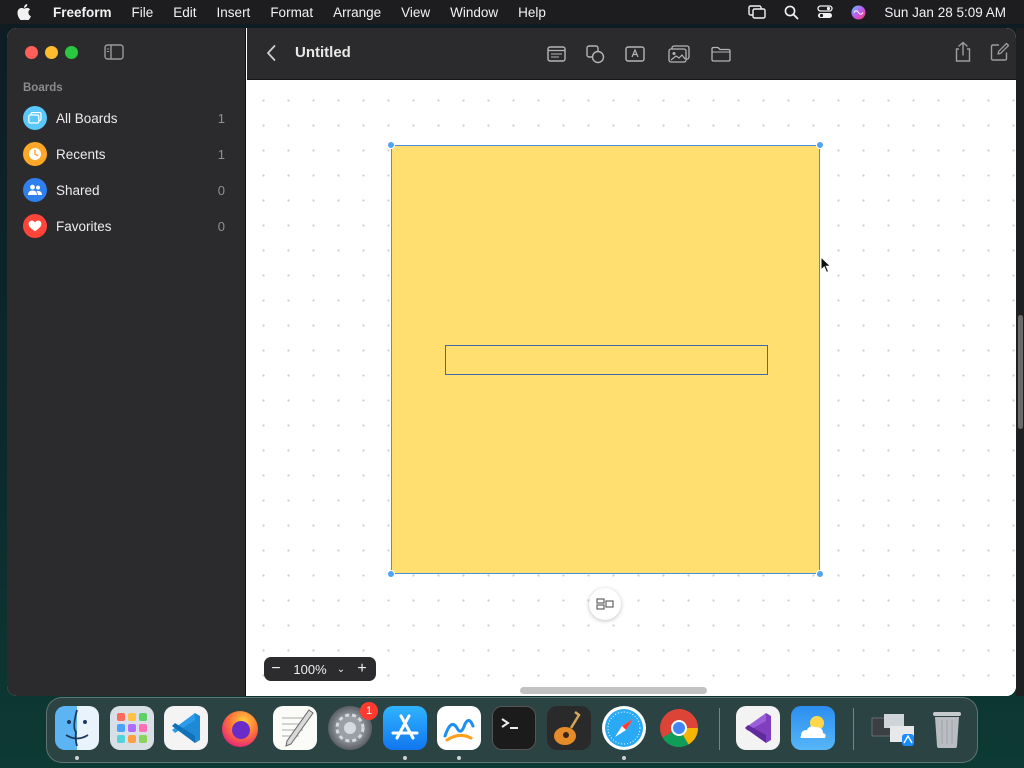 The image size is (1024, 768). What do you see at coordinates (595, 54) in the screenshot?
I see `shapes-tool-icon` at bounding box center [595, 54].